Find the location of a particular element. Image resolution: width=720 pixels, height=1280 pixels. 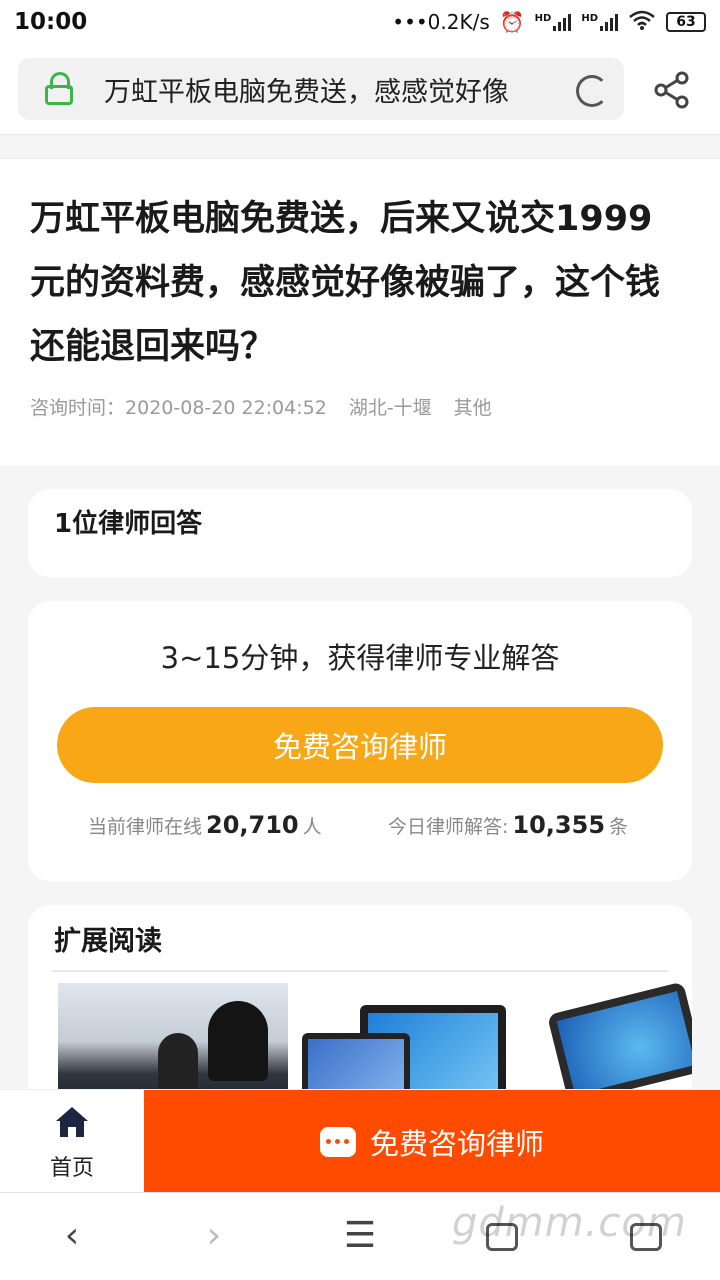

bottom-action-bar: 首页 免费咨询律师 is located at coordinates (360, 1141).